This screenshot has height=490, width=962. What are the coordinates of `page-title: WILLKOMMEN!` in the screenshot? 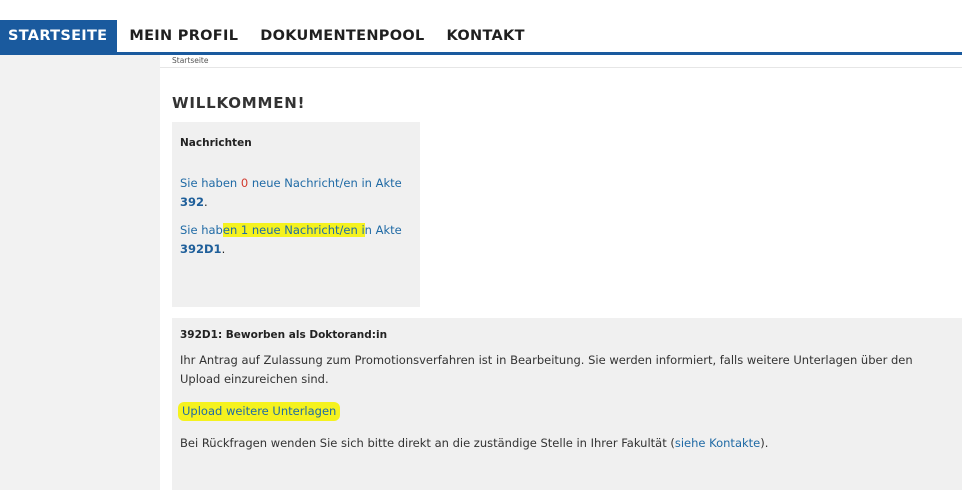 It's located at (239, 103).